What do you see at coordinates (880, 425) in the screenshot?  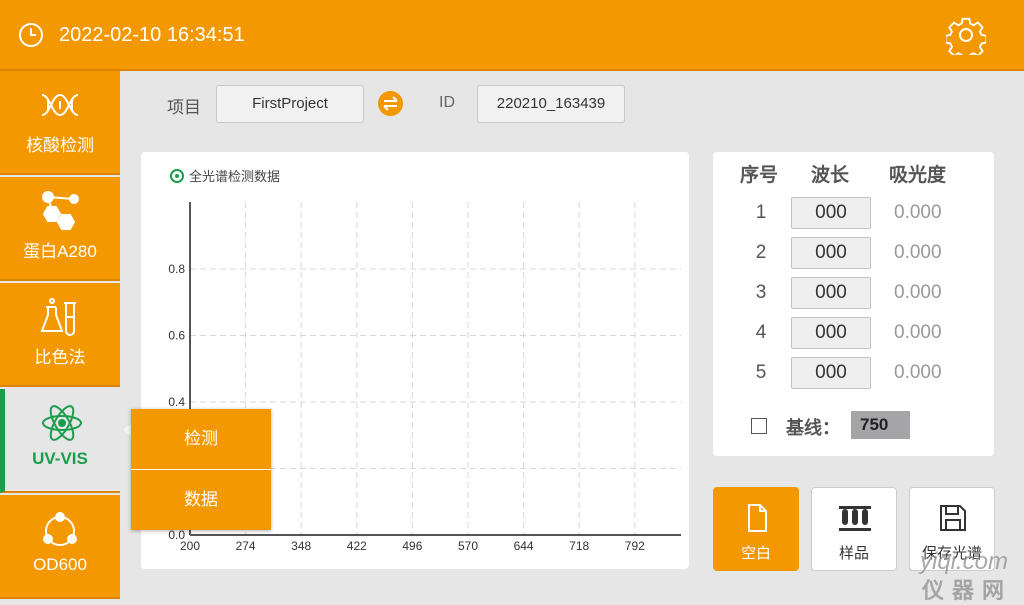 I see `baseline-value-field: 750` at bounding box center [880, 425].